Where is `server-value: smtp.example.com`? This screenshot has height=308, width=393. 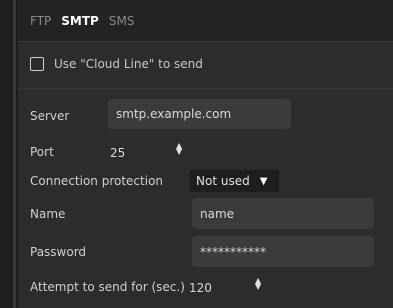
server-value: smtp.example.com is located at coordinates (174, 114).